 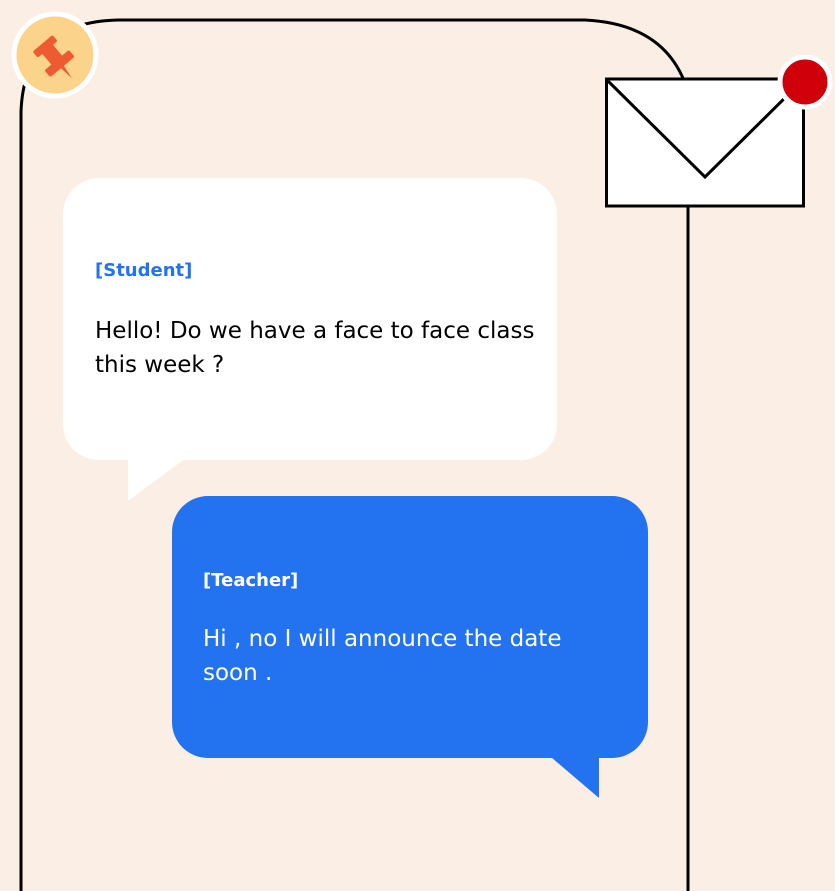 I want to click on pushpin-icon, so click(x=55, y=55).